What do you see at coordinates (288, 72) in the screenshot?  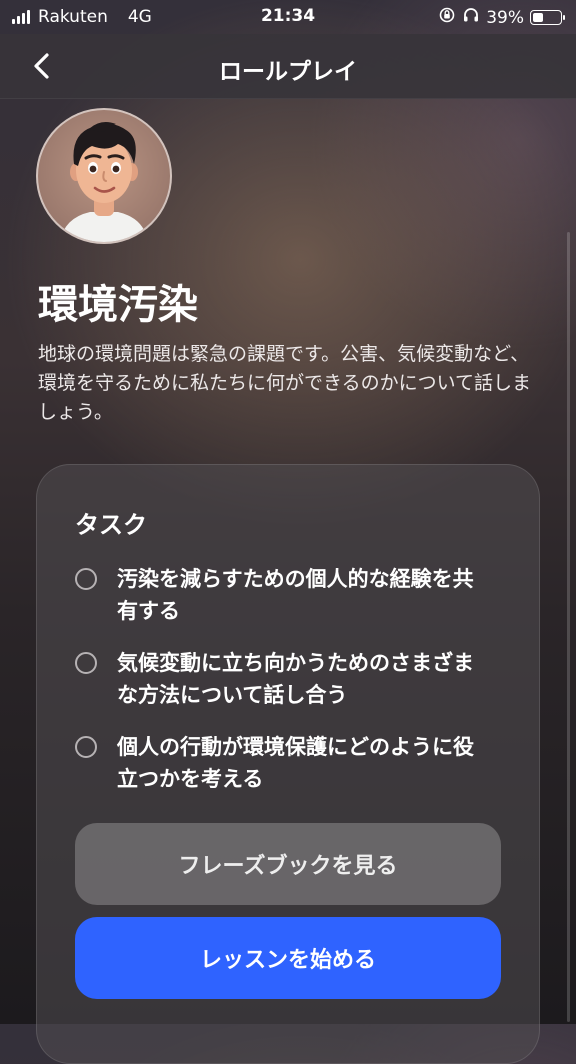 I see `nav-title: ロールプレイ` at bounding box center [288, 72].